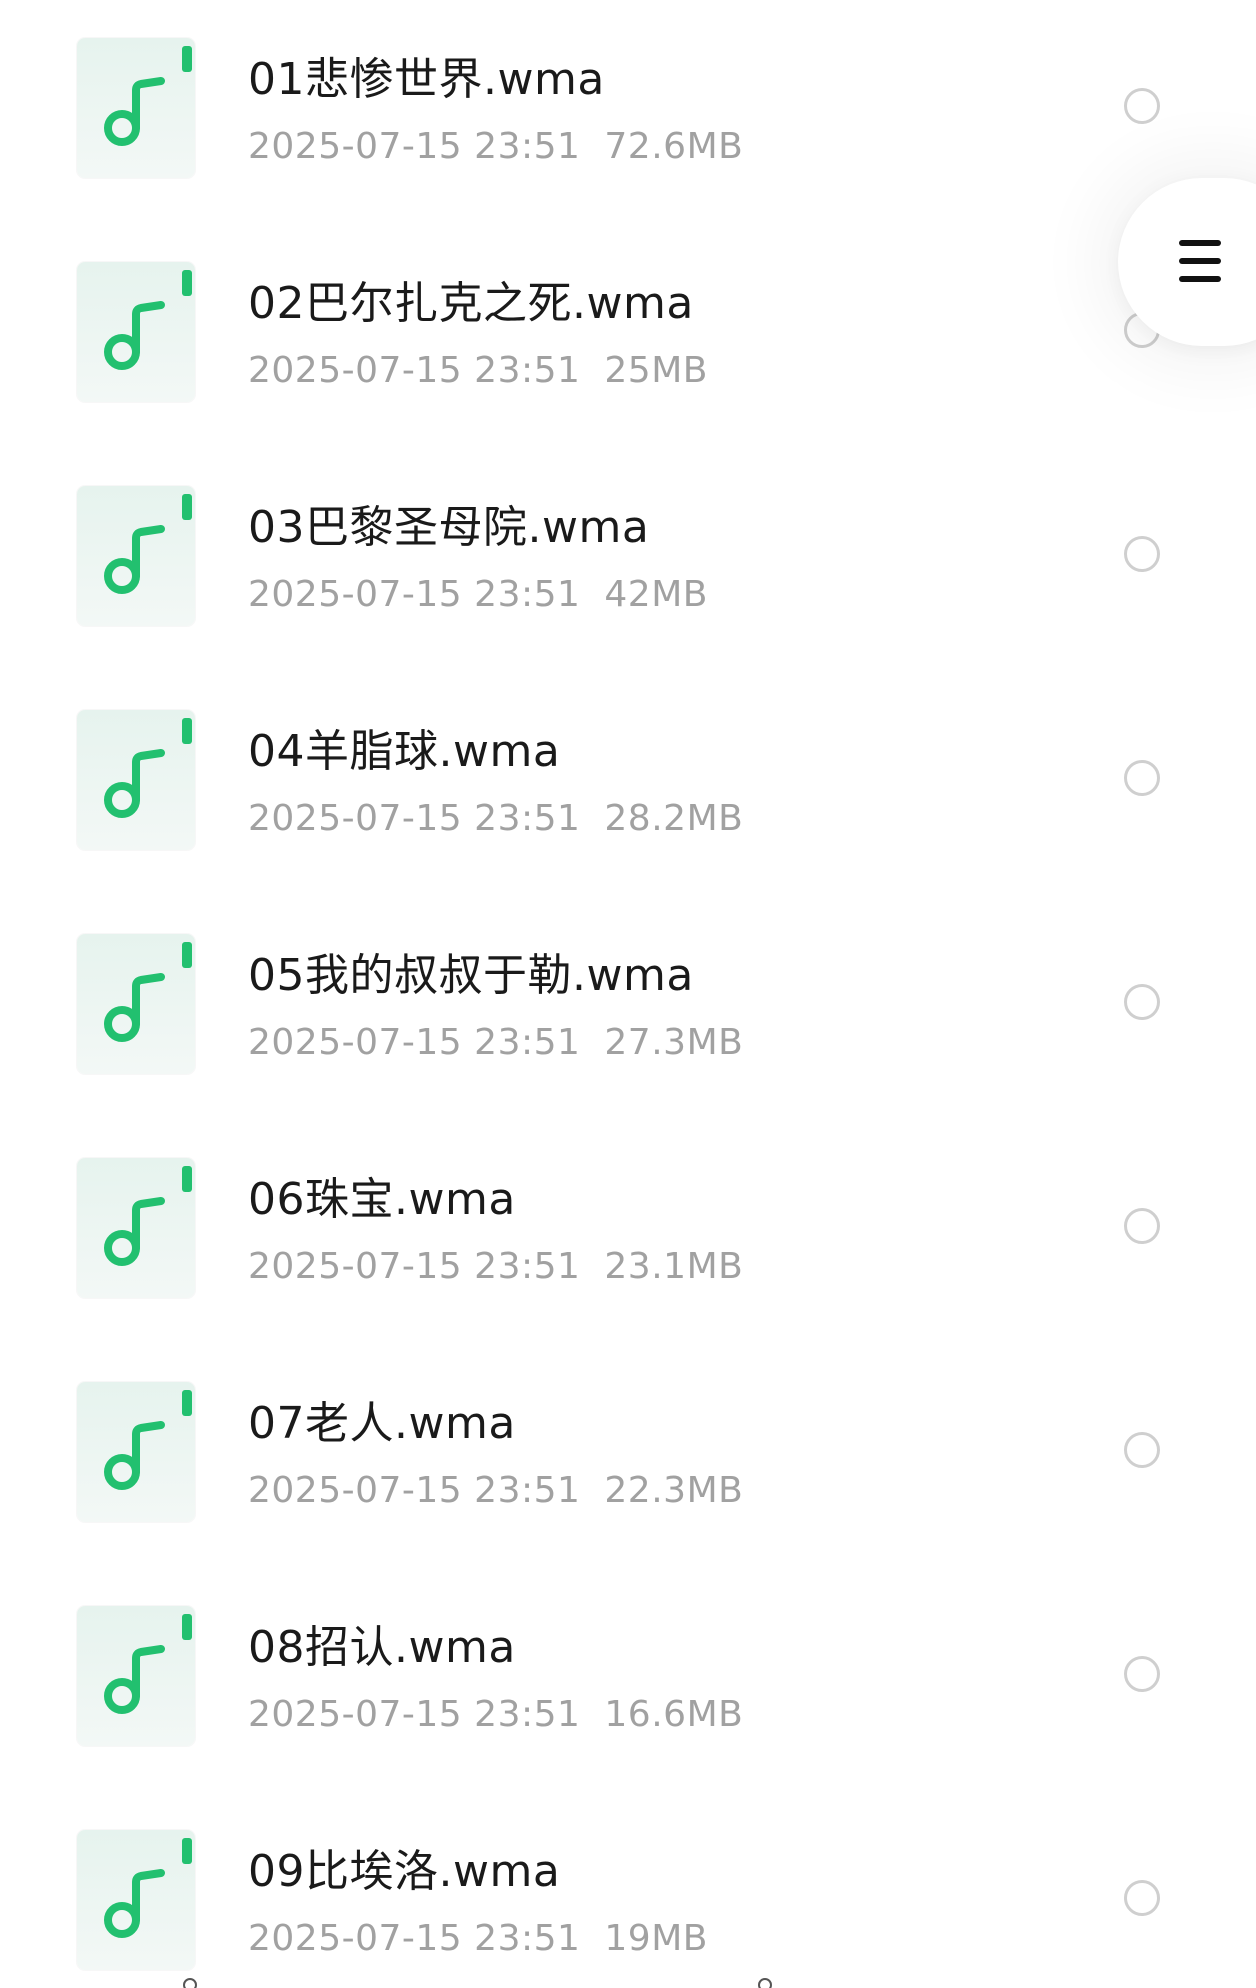 The height and width of the screenshot is (1988, 1256). Describe the element at coordinates (628, 1909) in the screenshot. I see `file-row: 09比埃洛.wma 2025-07-15 23:51 19MB` at that location.